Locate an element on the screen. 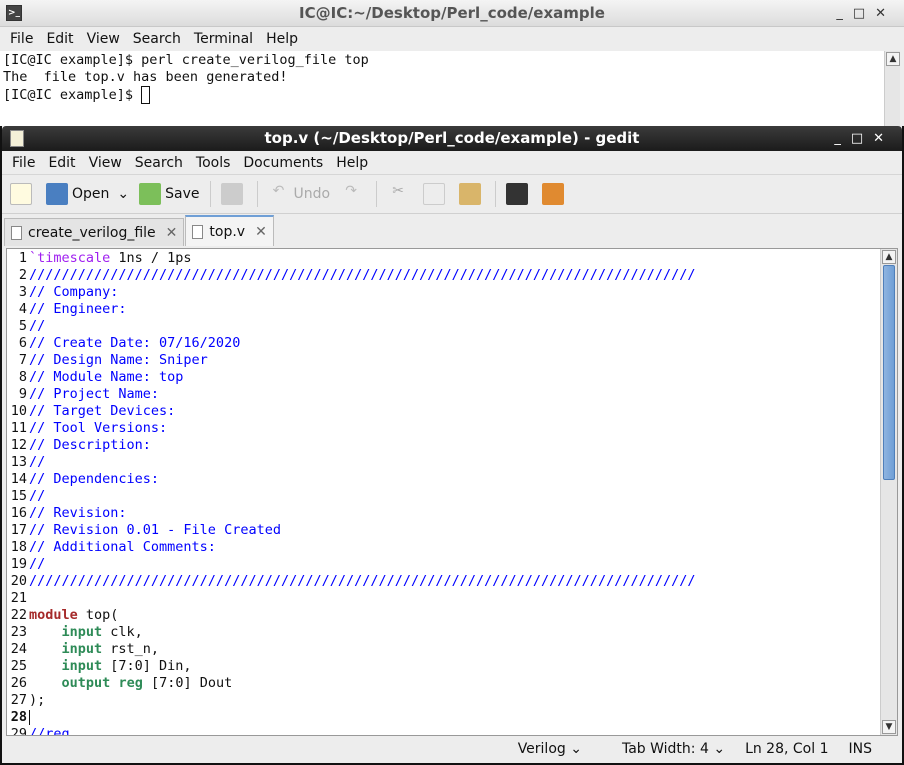 The image size is (904, 765). code-line: 9// Project Name: is located at coordinates (351, 394).